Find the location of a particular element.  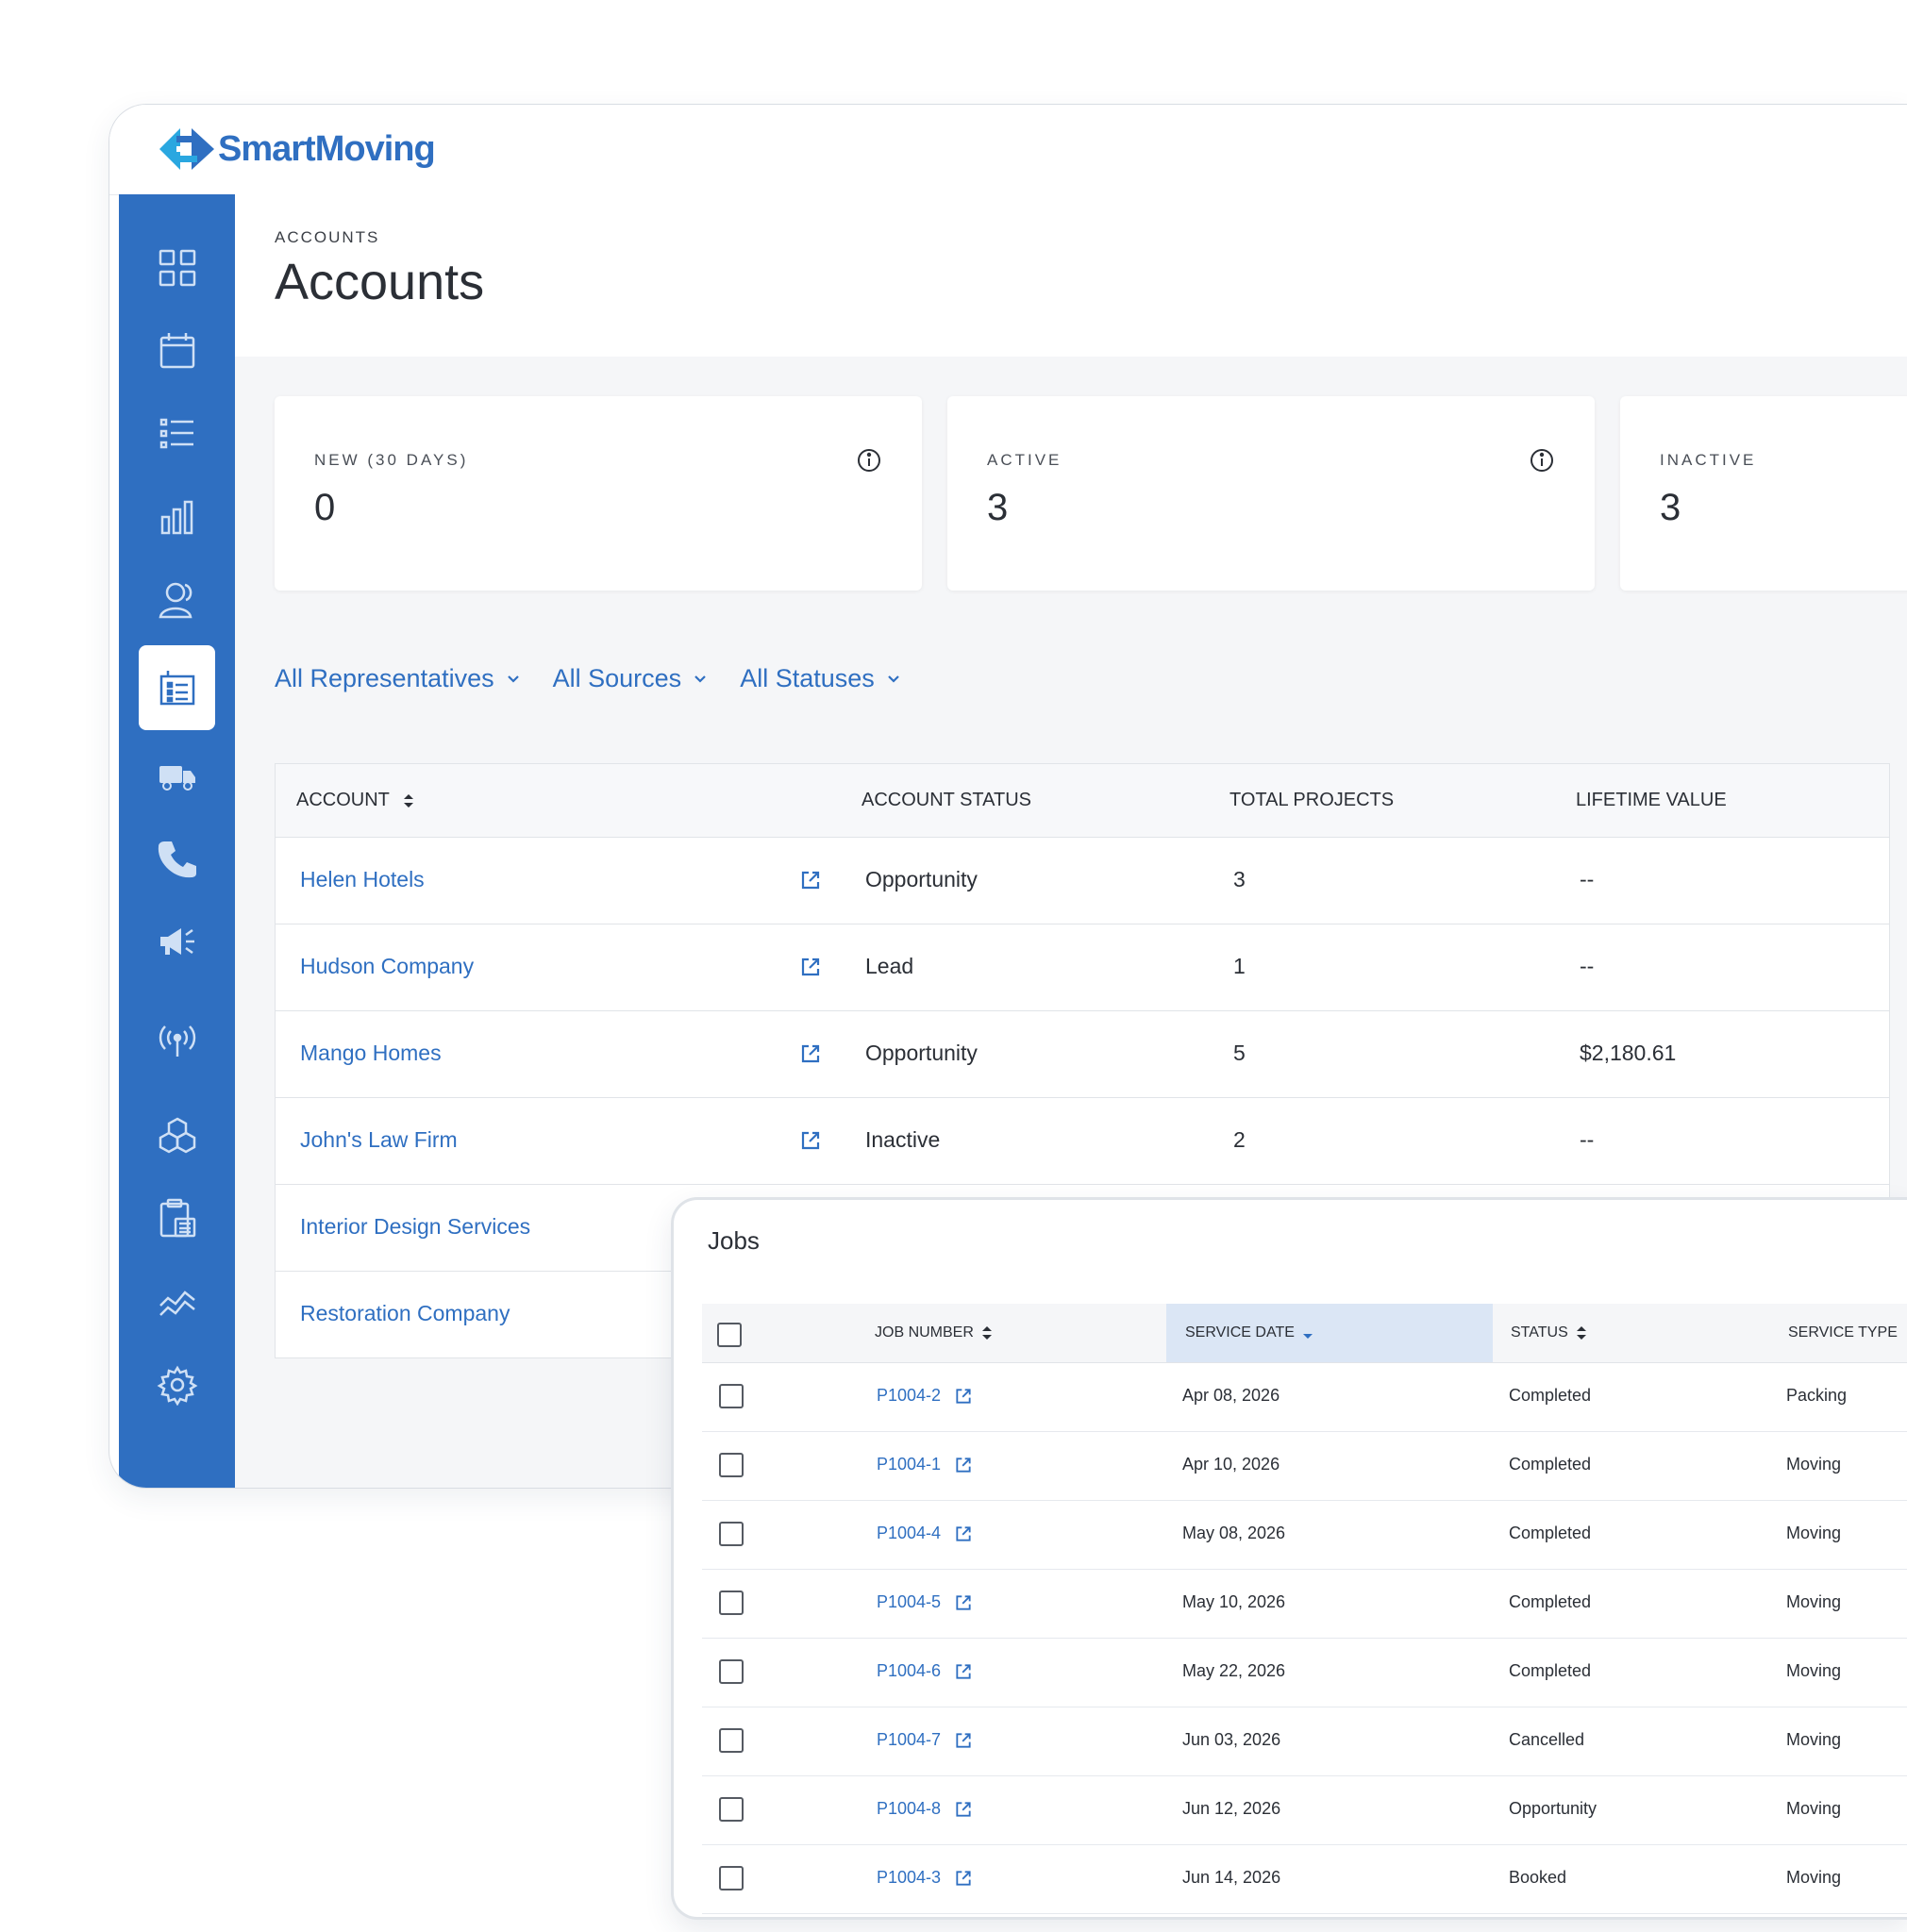

account-status-column-header: ACCOUNT STATUS is located at coordinates (946, 801).